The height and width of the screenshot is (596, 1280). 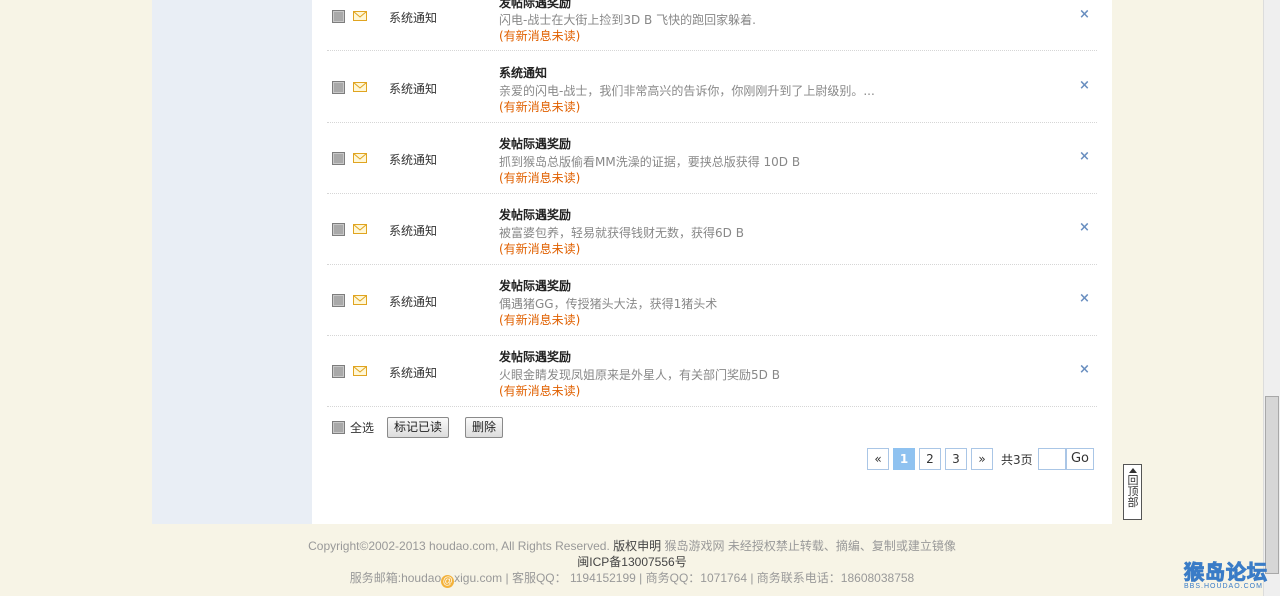 I want to click on back-to-top-button: 回顶部, so click(x=1132, y=492).